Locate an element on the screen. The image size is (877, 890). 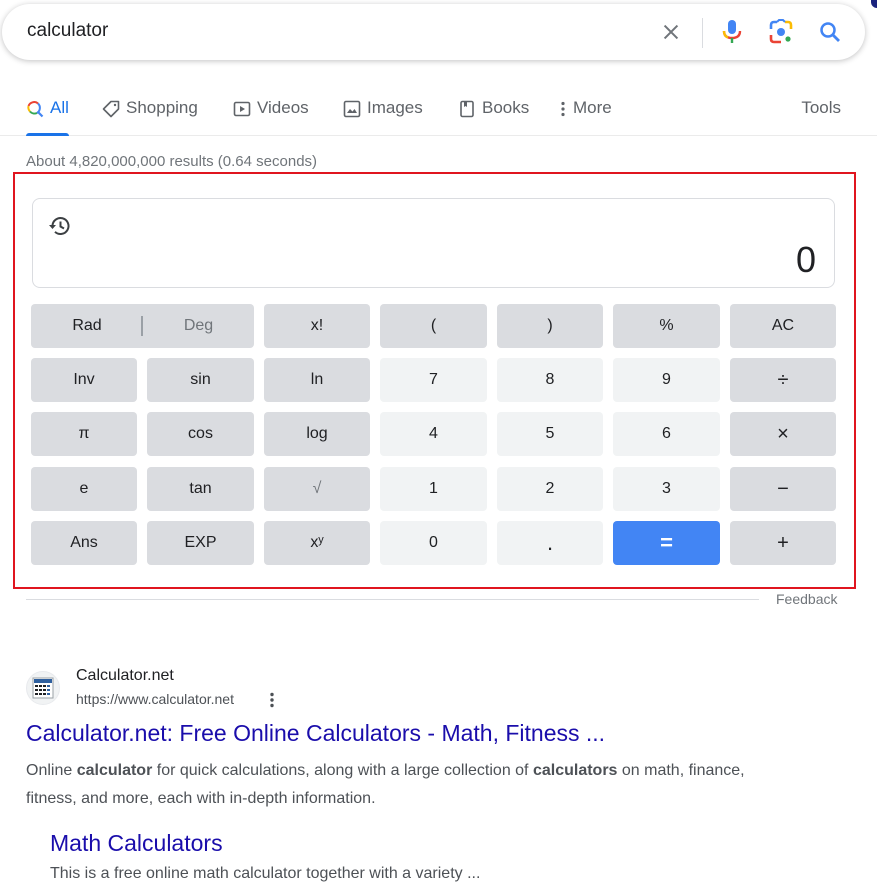
search-divider is located at coordinates (702, 33).